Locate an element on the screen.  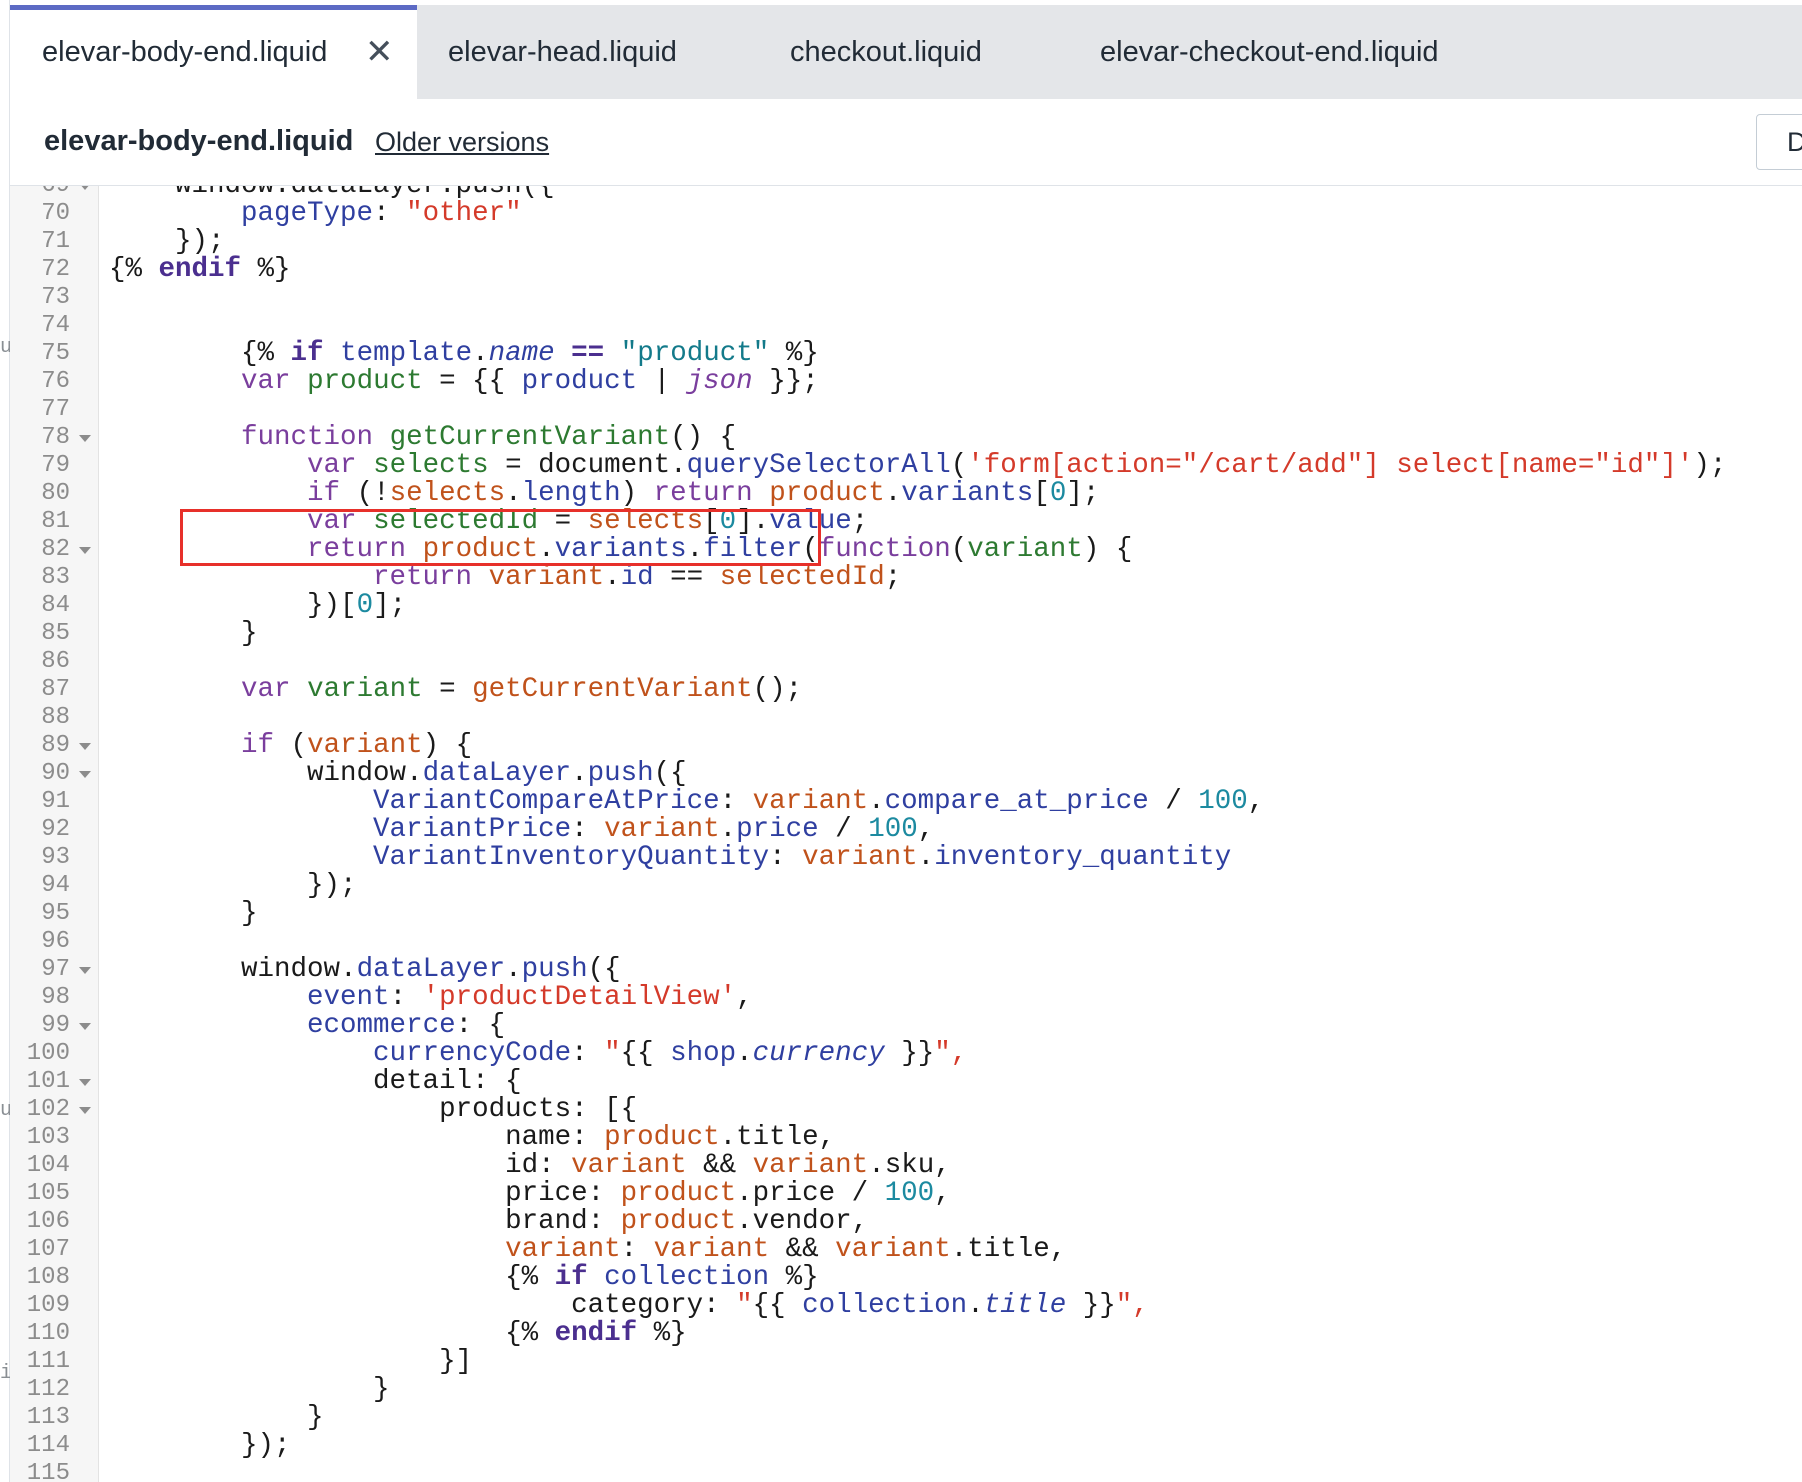
line-number: 103 is located at coordinates (48, 1137).